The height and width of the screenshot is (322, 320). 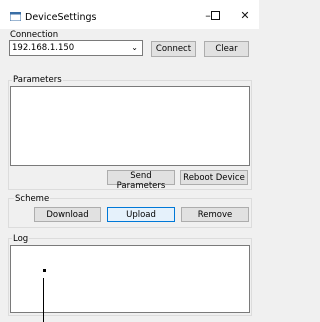 What do you see at coordinates (134, 47) in the screenshot?
I see `chevron-down-icon: ⌄` at bounding box center [134, 47].